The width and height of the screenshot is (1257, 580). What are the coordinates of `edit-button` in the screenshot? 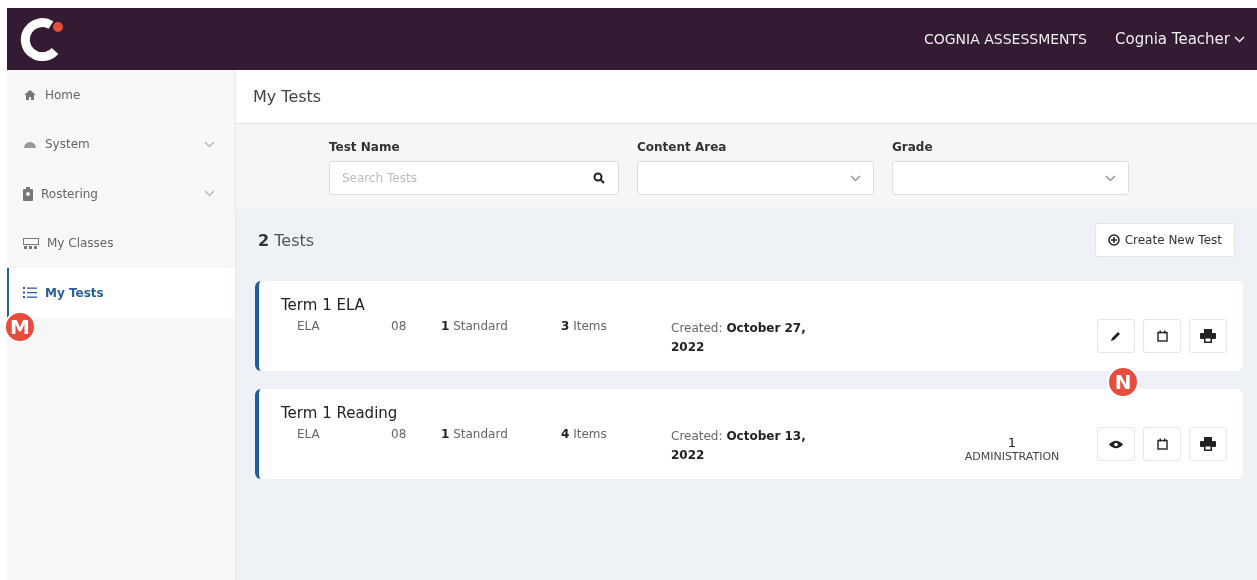 It's located at (1116, 336).